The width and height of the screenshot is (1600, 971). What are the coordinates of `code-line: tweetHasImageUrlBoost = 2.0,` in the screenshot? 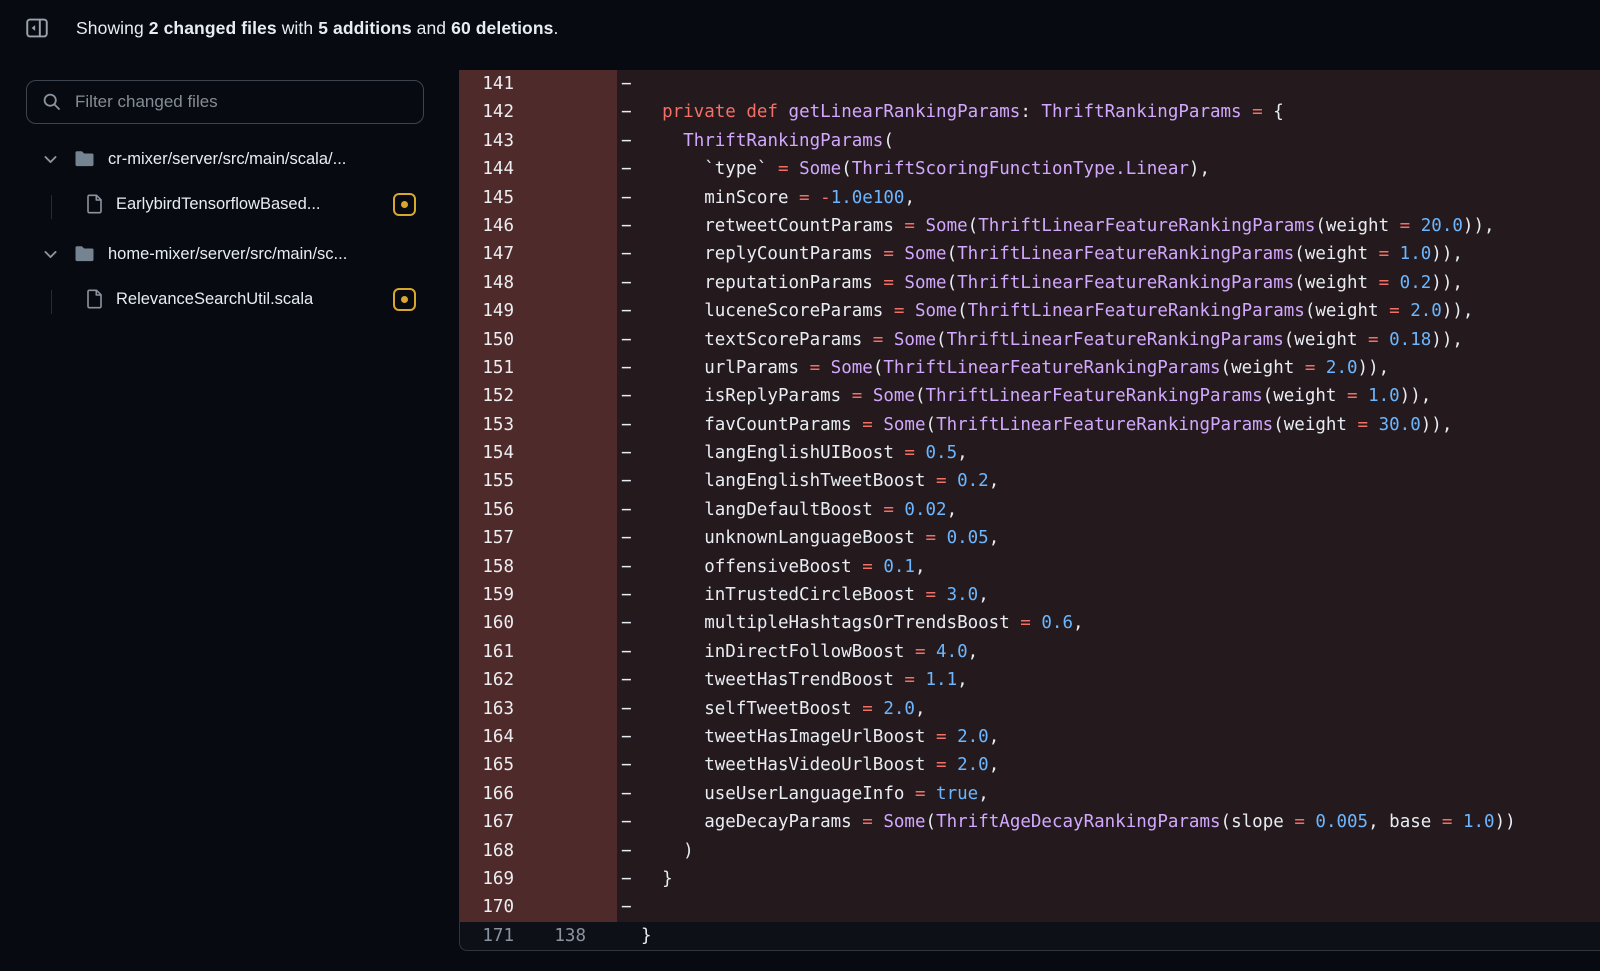 It's located at (1120, 737).